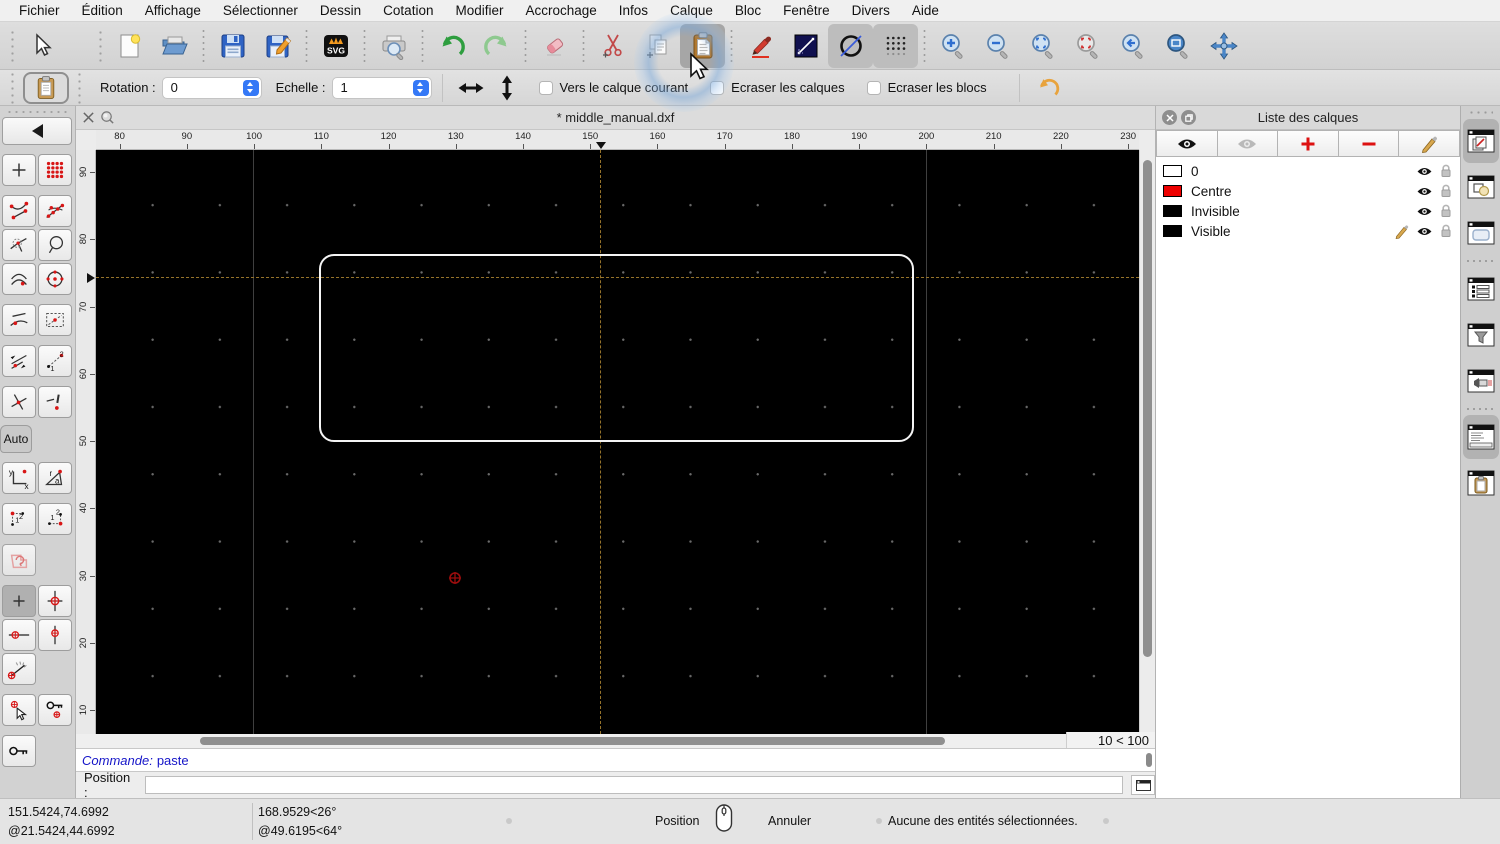 This screenshot has width=1500, height=844. I want to click on snap-grid-button, so click(55, 170).